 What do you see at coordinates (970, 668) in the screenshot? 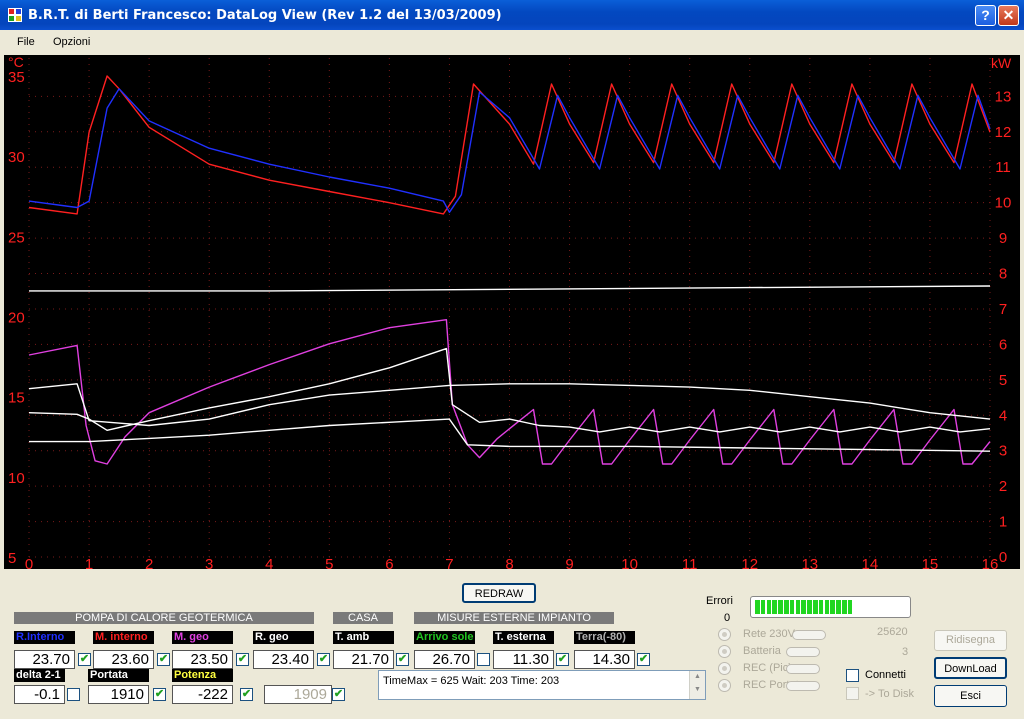
I see `download-button: DownLoad` at bounding box center [970, 668].